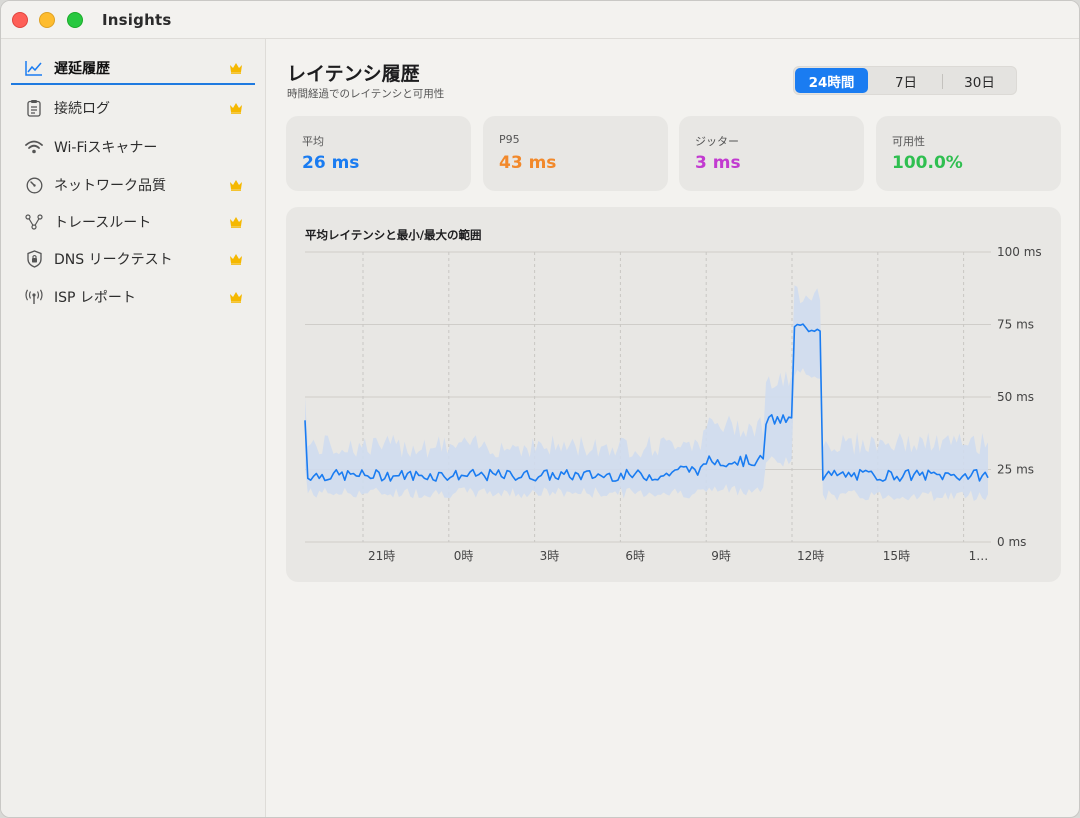  I want to click on sidebar-item-label: 遅延履歴, so click(82, 69).